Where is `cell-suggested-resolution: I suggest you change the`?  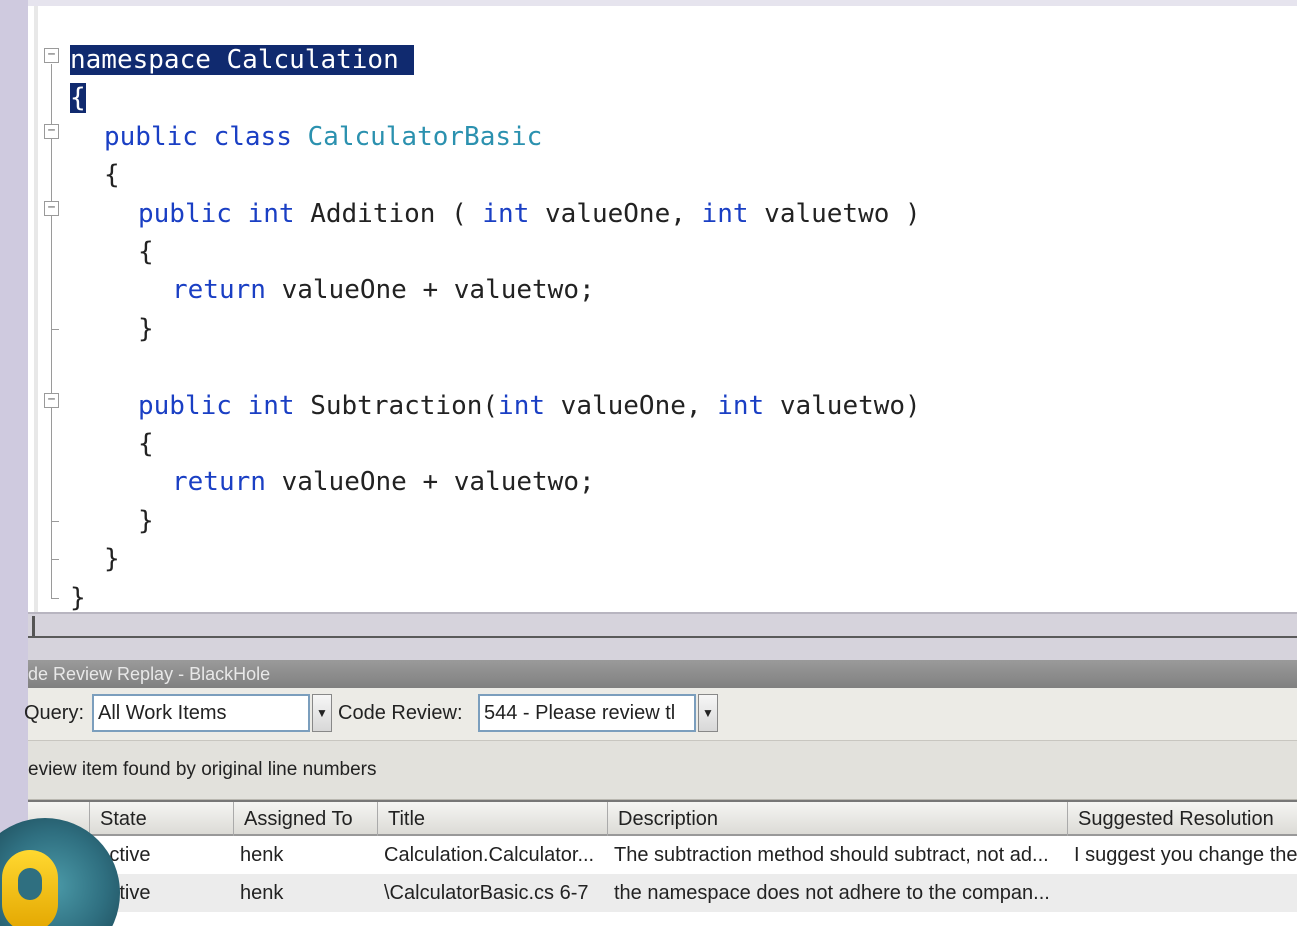
cell-suggested-resolution: I suggest you change the is located at coordinates (1185, 855).